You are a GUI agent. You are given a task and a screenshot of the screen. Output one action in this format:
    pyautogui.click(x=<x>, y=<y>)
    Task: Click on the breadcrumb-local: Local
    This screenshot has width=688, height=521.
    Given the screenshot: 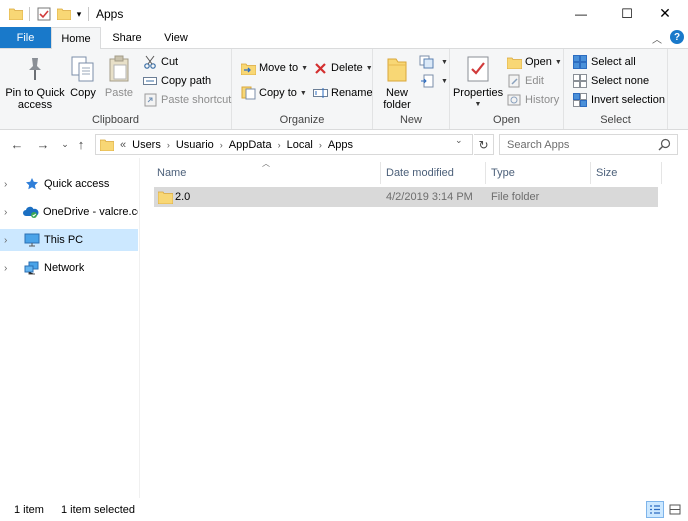 What is the action you would take?
    pyautogui.click(x=300, y=145)
    